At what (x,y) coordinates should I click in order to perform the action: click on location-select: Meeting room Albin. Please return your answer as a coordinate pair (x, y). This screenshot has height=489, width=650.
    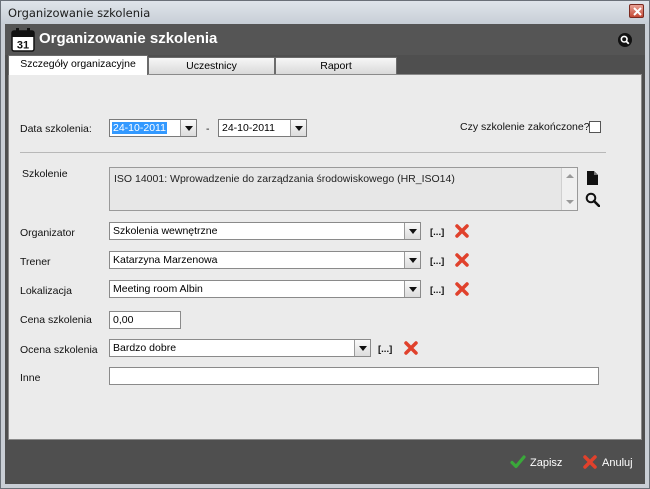
    Looking at the image, I should click on (265, 289).